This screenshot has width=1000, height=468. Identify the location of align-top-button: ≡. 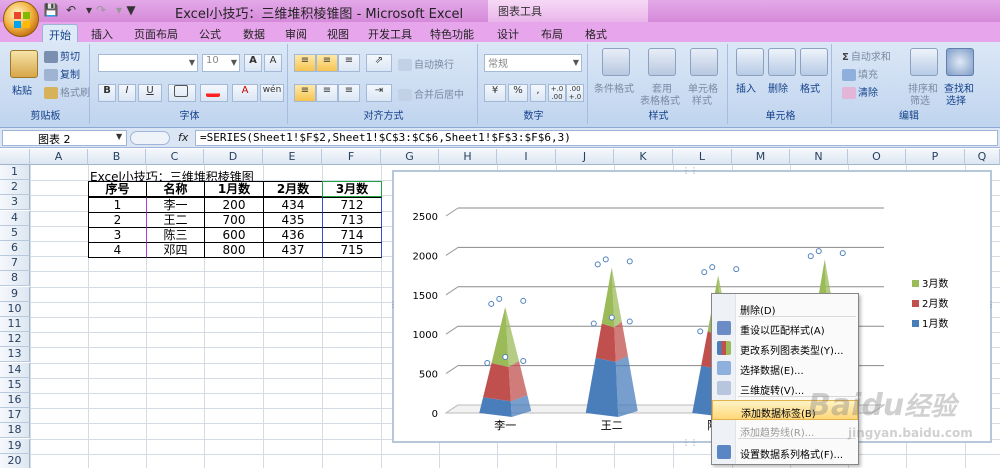
(305, 63).